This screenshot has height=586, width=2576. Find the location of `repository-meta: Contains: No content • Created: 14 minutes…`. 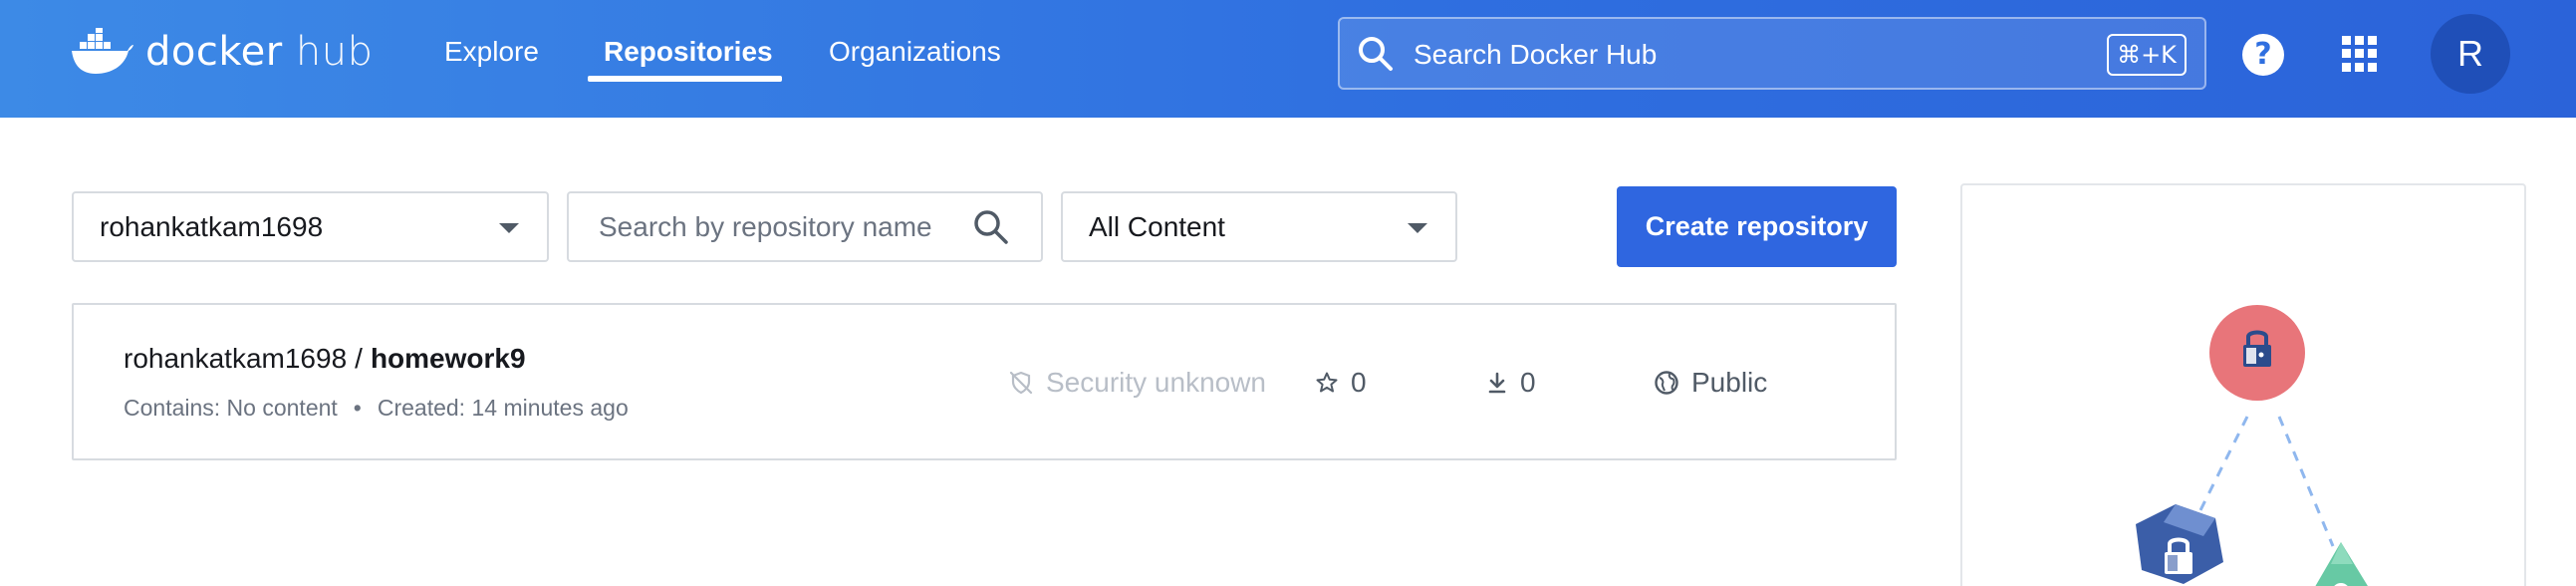

repository-meta: Contains: No content • Created: 14 minutes… is located at coordinates (376, 408).